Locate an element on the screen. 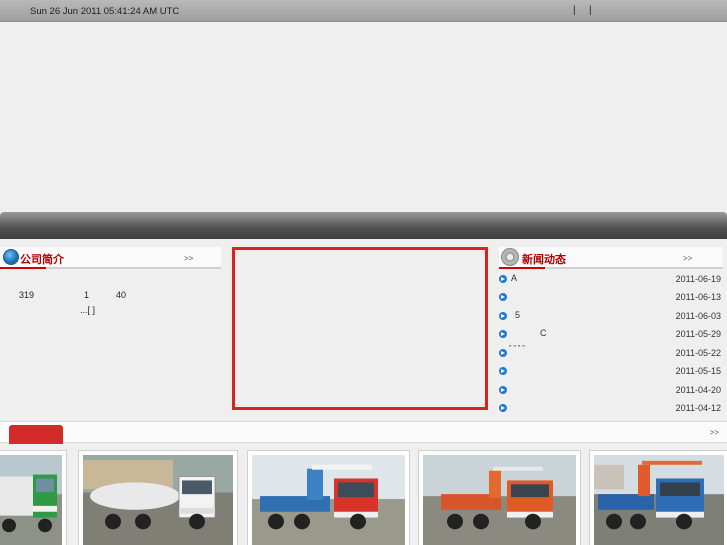 The height and width of the screenshot is (545, 727). about-read-more-link: ...[ ] is located at coordinates (87, 310).